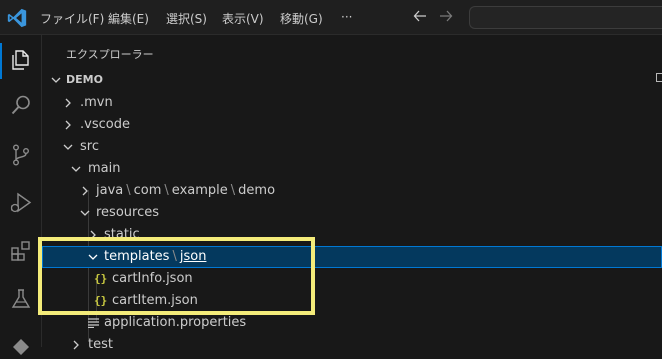  I want to click on active-view-indicator, so click(1, 61).